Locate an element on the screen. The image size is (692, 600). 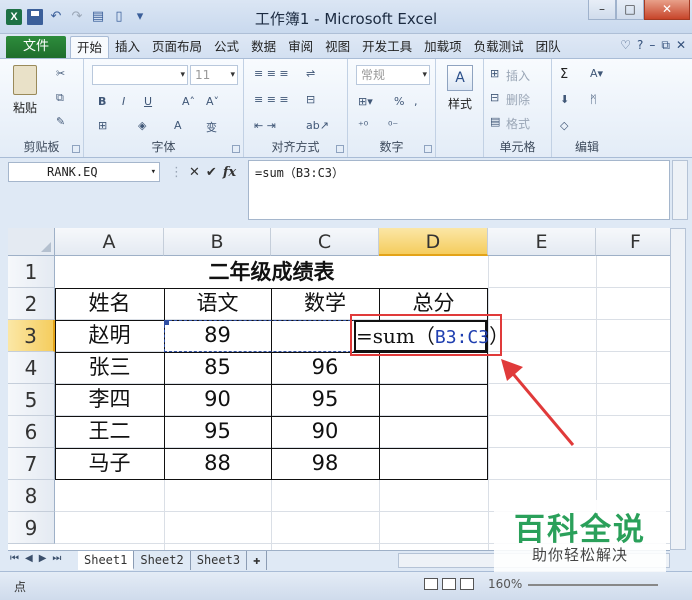
percent-button: % is located at coordinates (399, 101).